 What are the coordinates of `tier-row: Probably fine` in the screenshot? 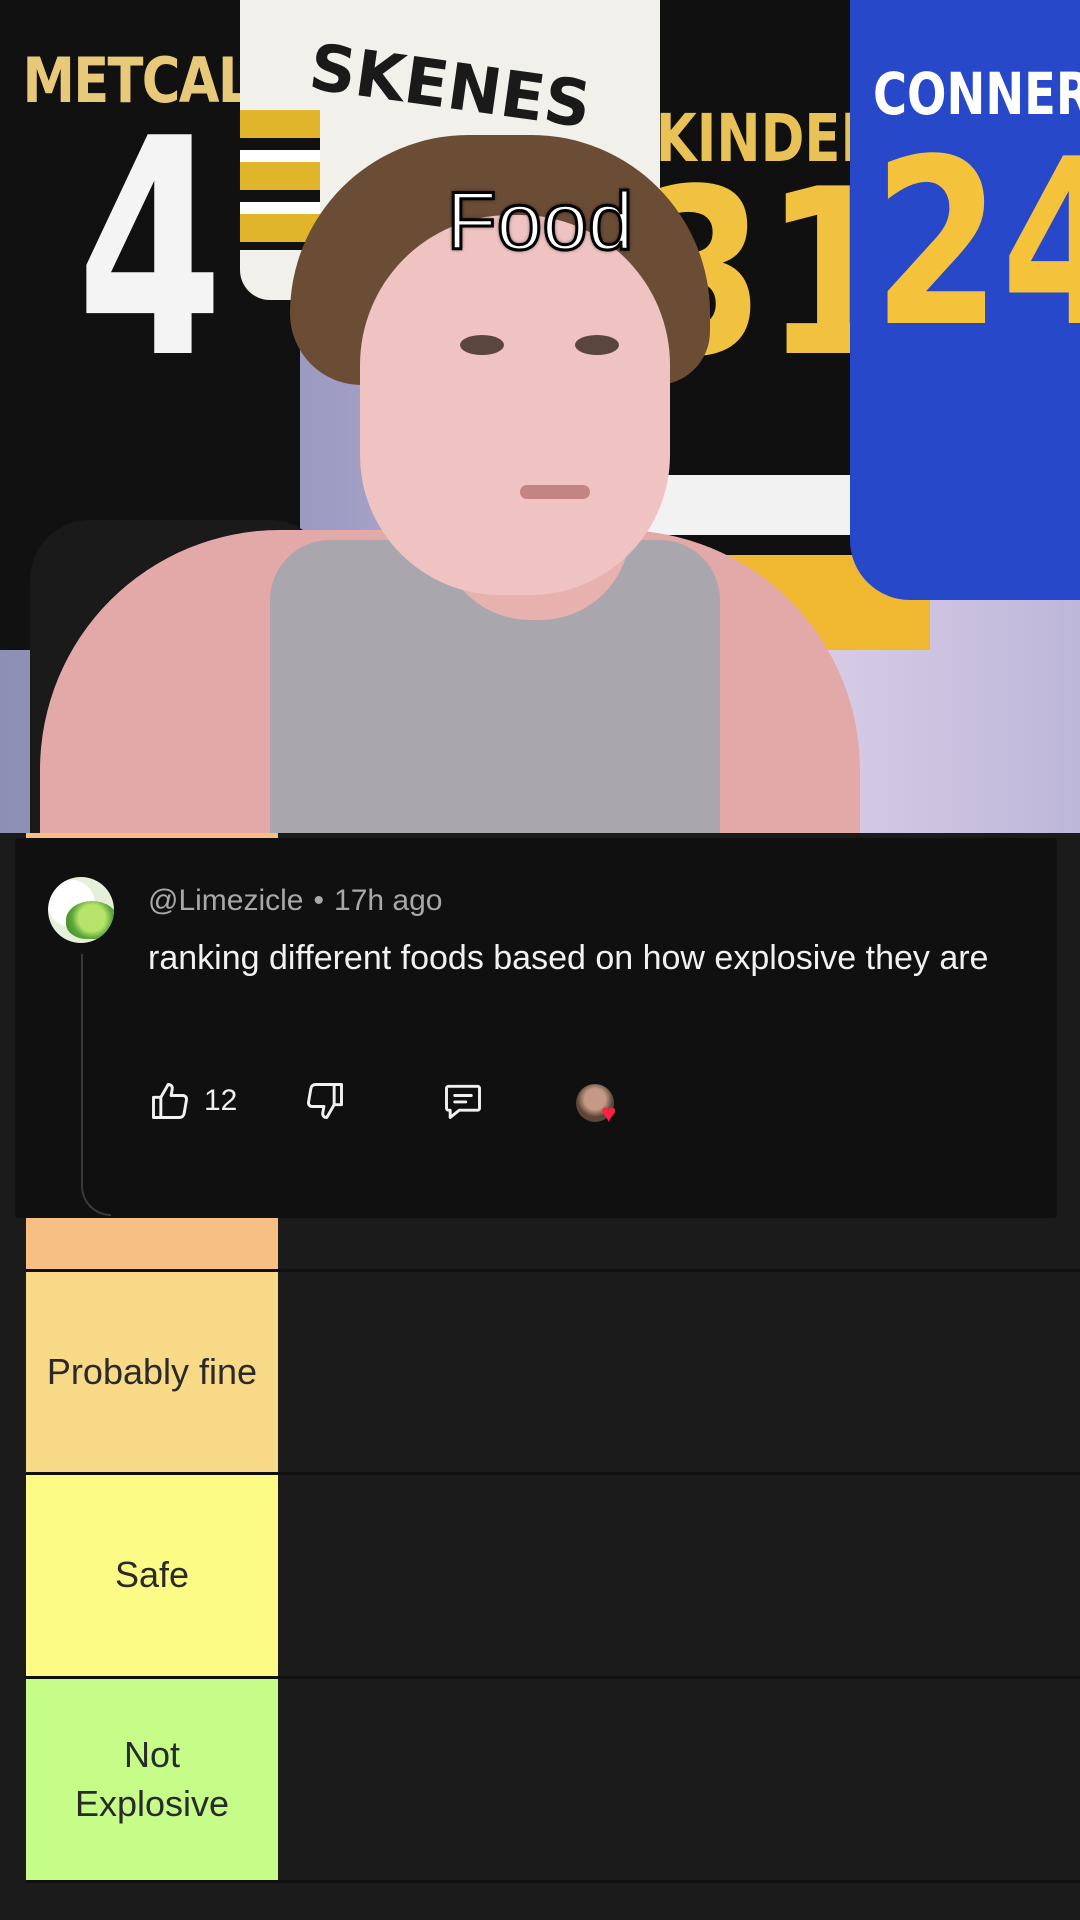 It's located at (553, 1373).